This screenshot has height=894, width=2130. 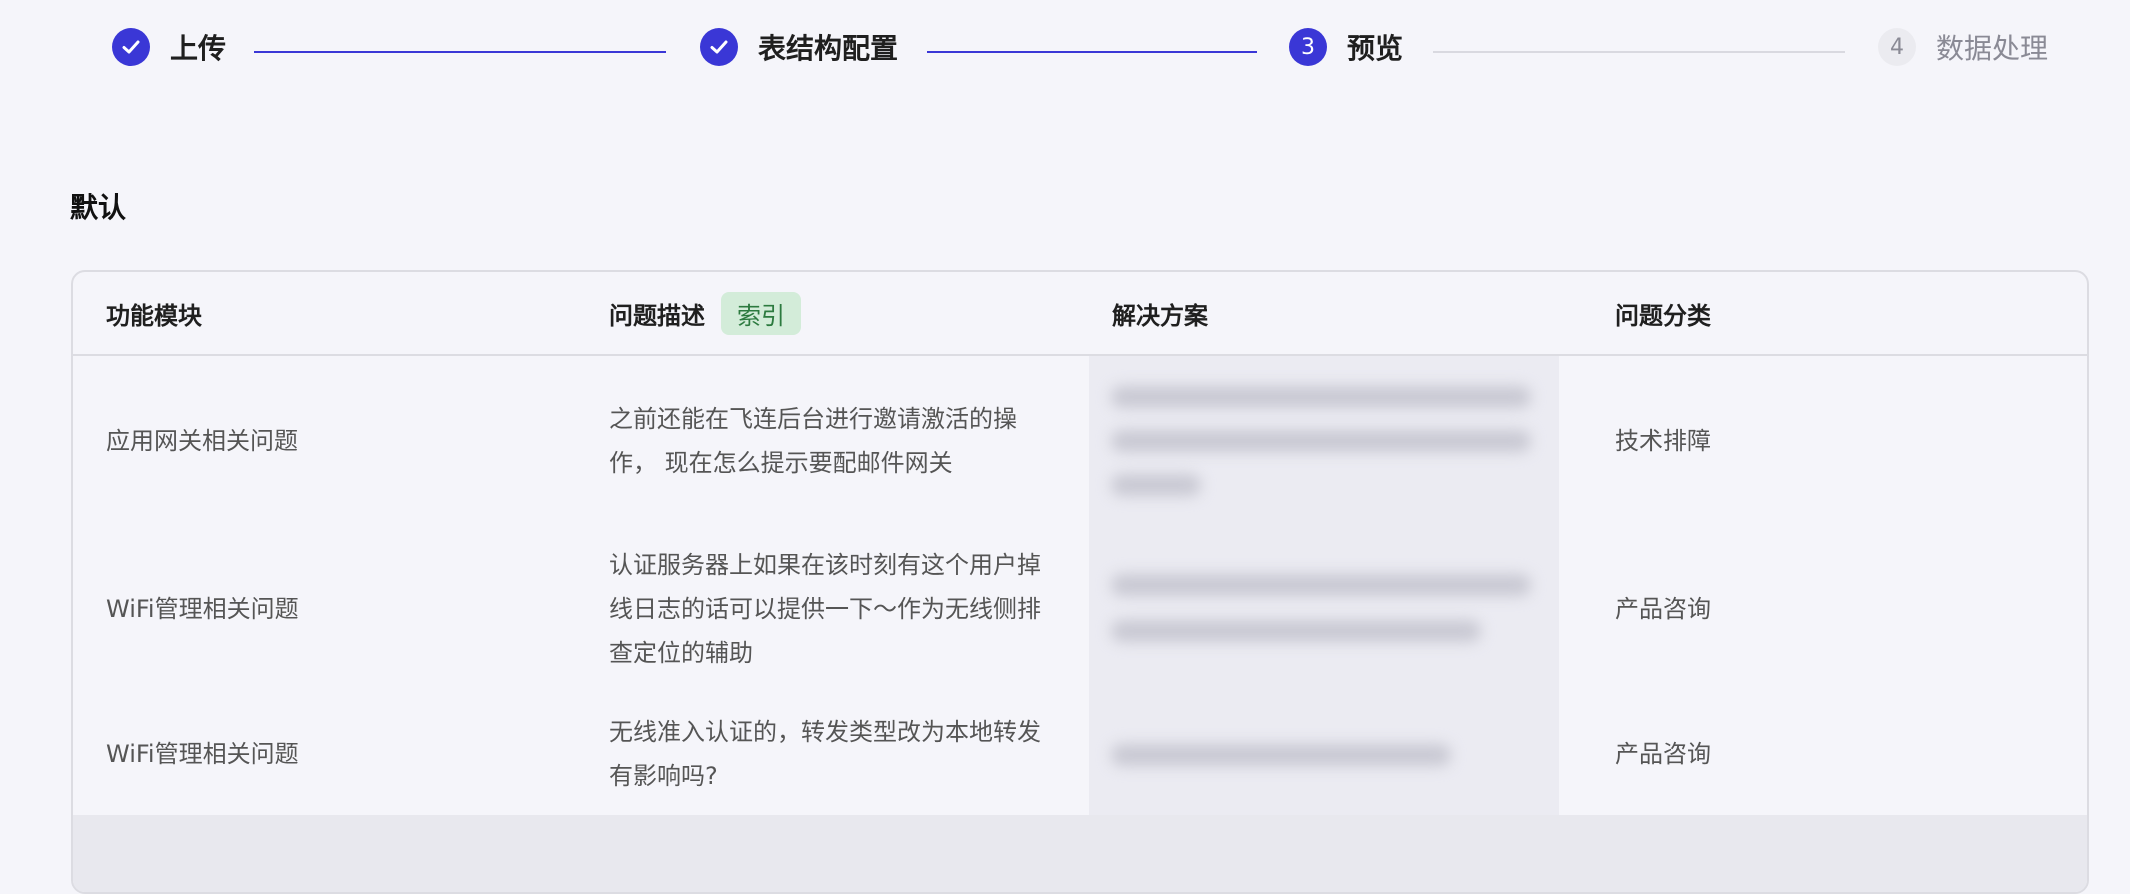 What do you see at coordinates (813, 441) in the screenshot?
I see `cell-description: 之前还能在飞连后台进行邀请激活的操作， 现在怎么提示要配邮件网关` at bounding box center [813, 441].